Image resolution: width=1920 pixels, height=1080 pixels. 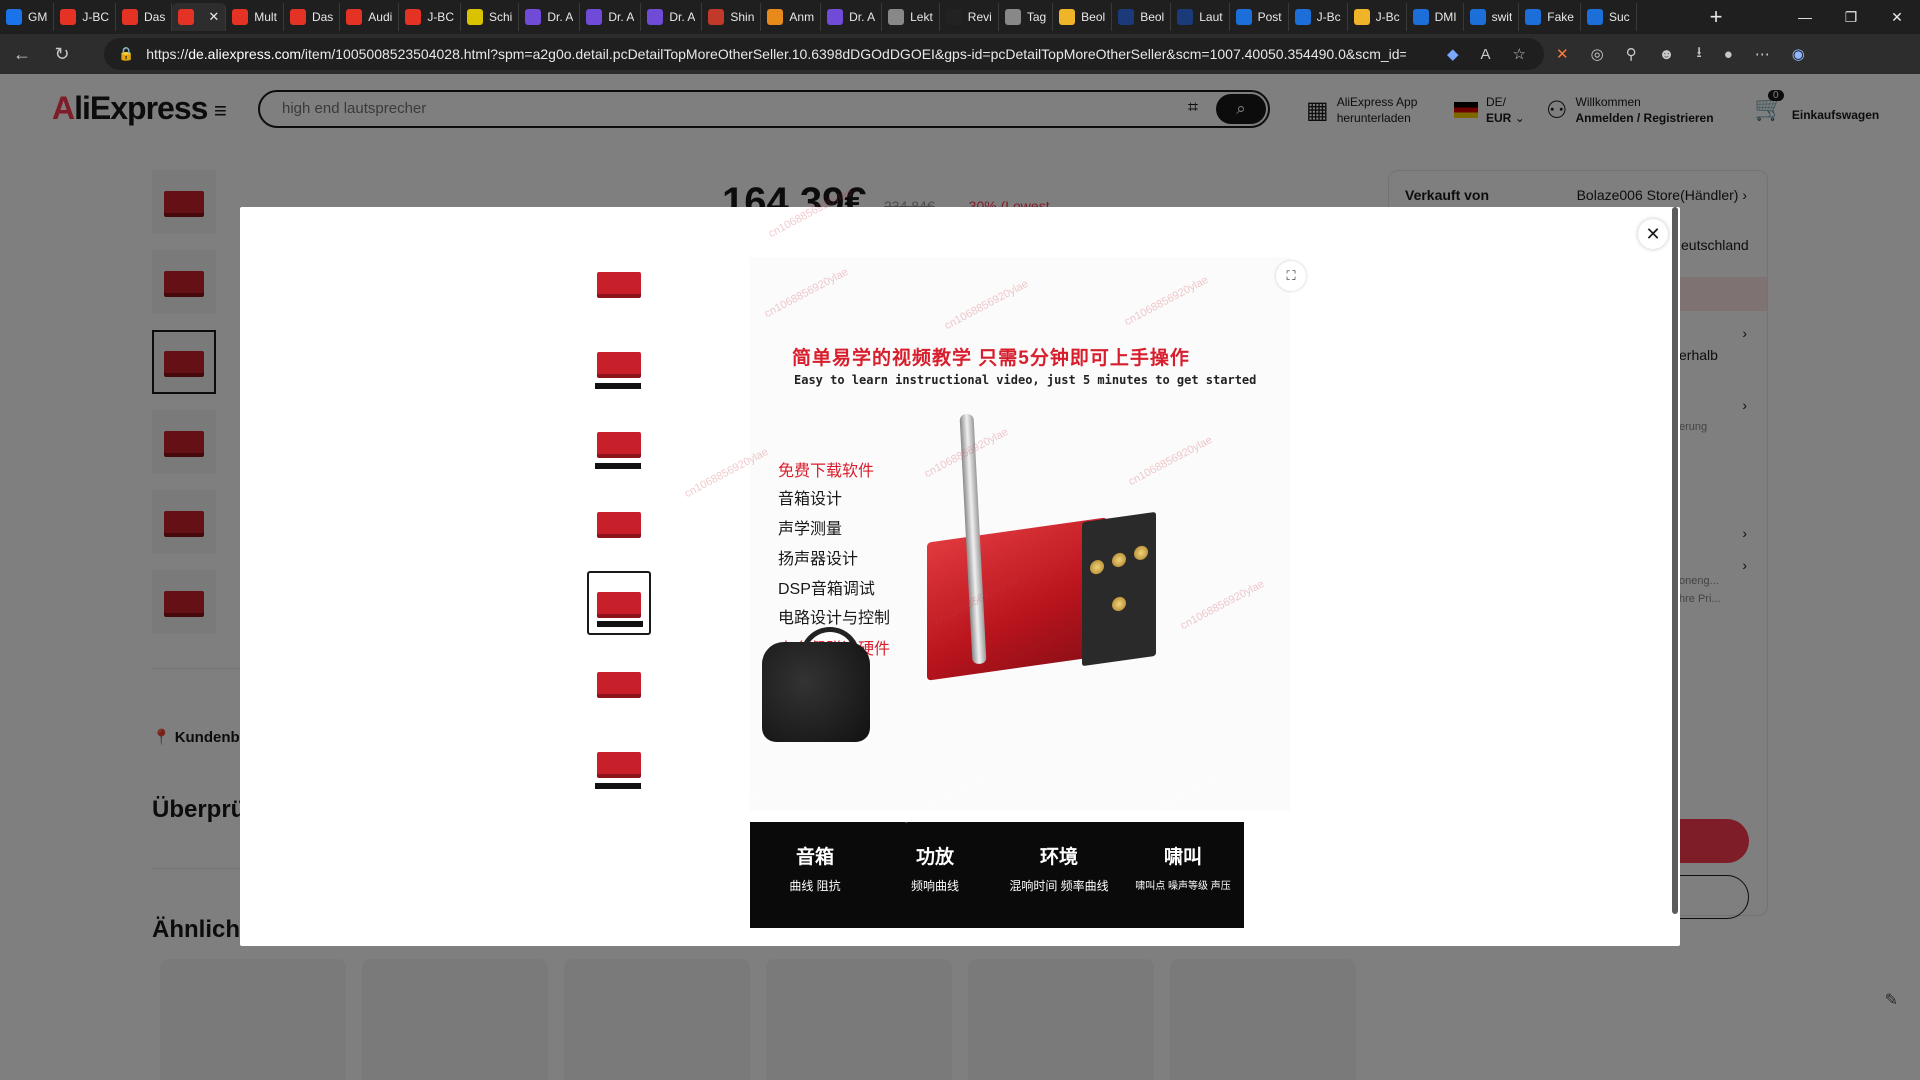 I want to click on close-window-icon: ✕, so click(x=1897, y=17).